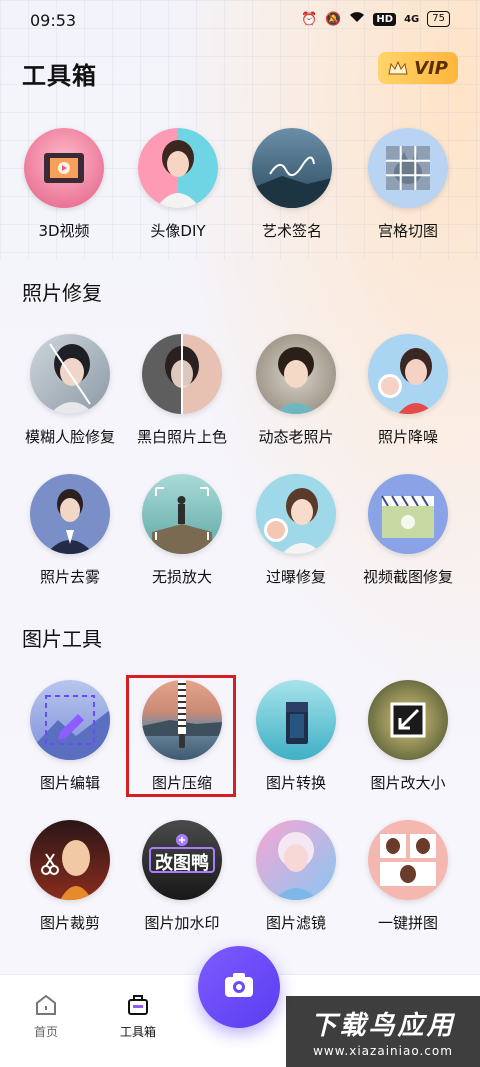 Image resolution: width=480 pixels, height=1067 pixels. I want to click on resize-icon, so click(408, 720).